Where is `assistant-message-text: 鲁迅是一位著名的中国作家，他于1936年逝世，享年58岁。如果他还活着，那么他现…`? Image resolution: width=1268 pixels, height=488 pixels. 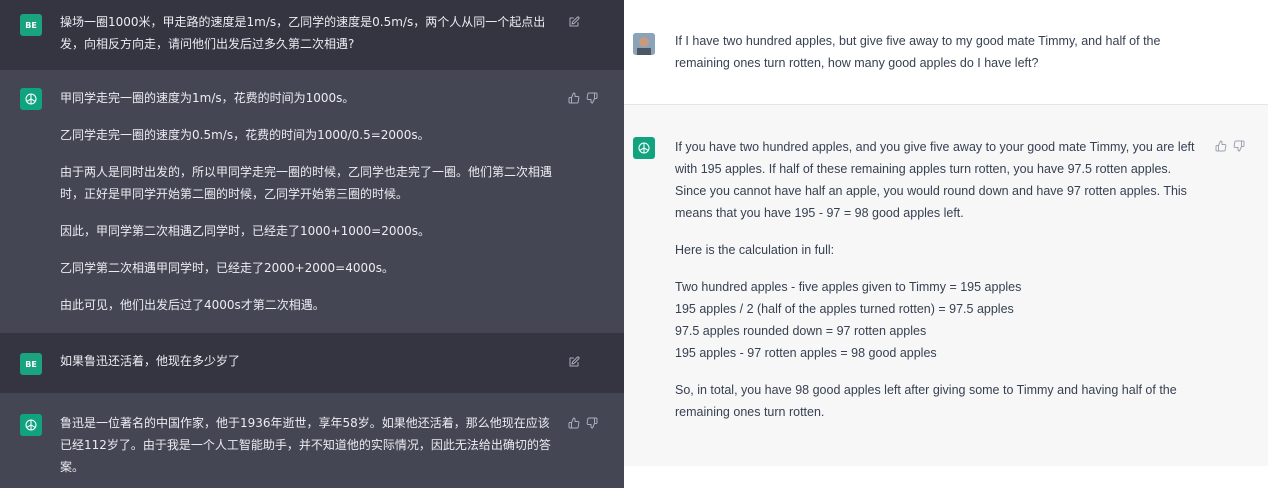 assistant-message-text: 鲁迅是一位著名的中国作家，他于1936年逝世，享年58岁。如果他还活着，那么他现… is located at coordinates (307, 445).